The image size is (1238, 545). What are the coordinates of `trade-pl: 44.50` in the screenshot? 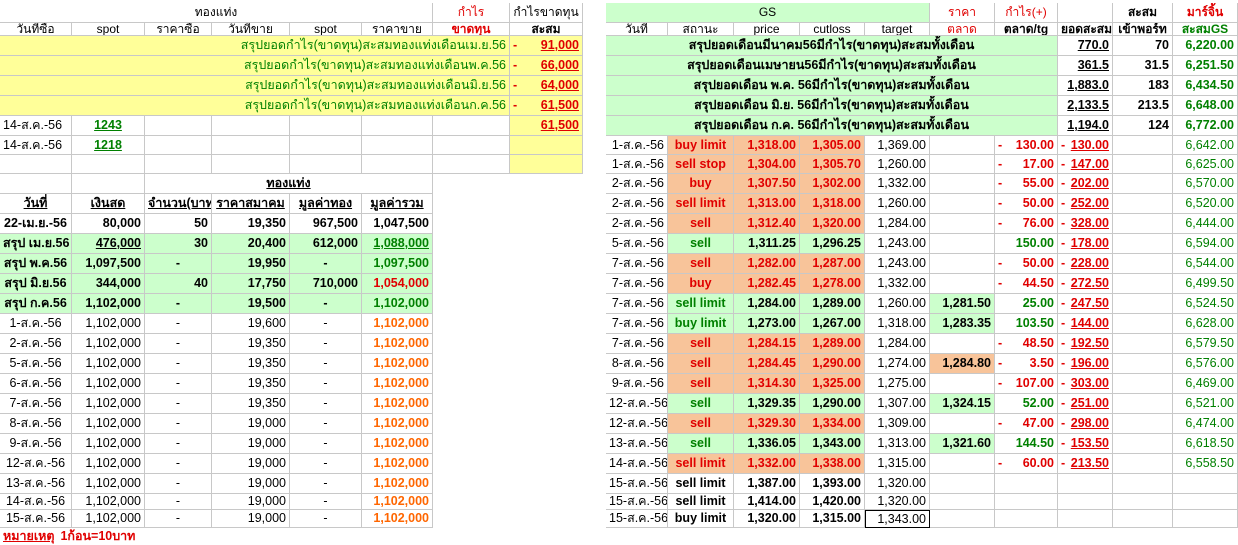 It's located at (1026, 284).